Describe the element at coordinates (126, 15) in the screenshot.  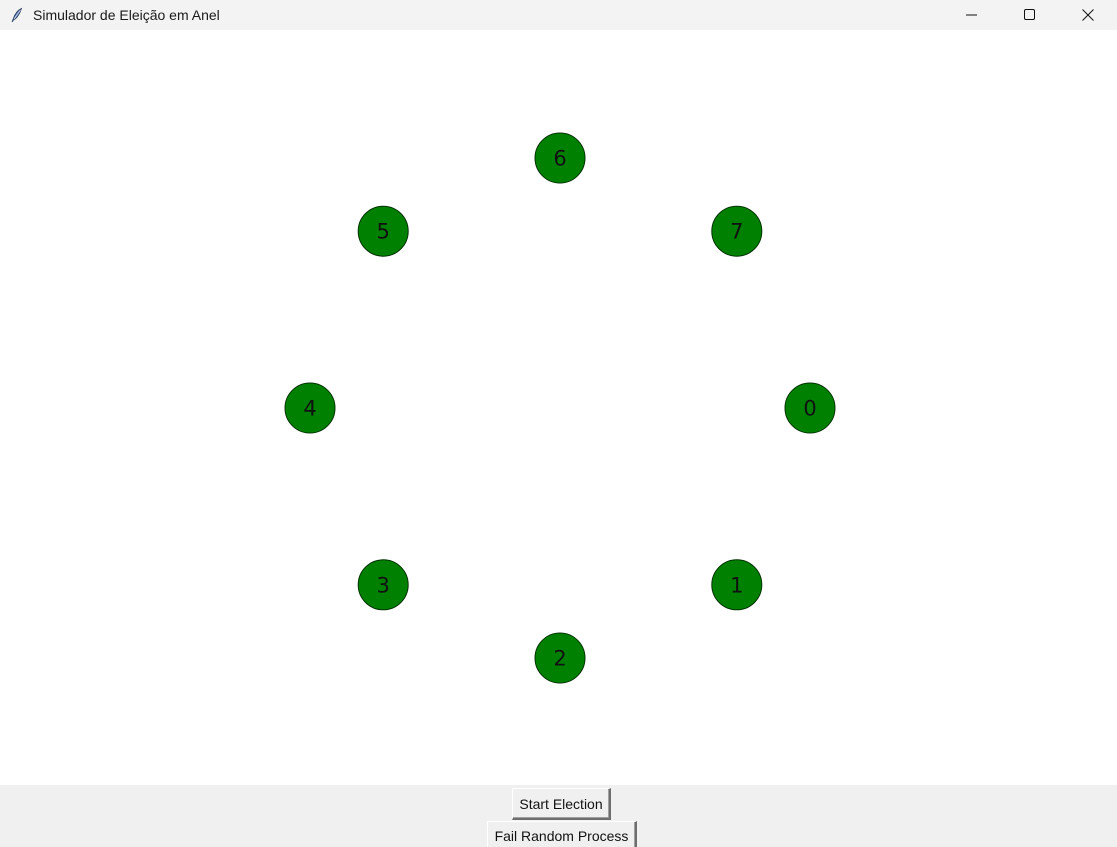
I see `window-title: Simulador de Eleição em Anel` at that location.